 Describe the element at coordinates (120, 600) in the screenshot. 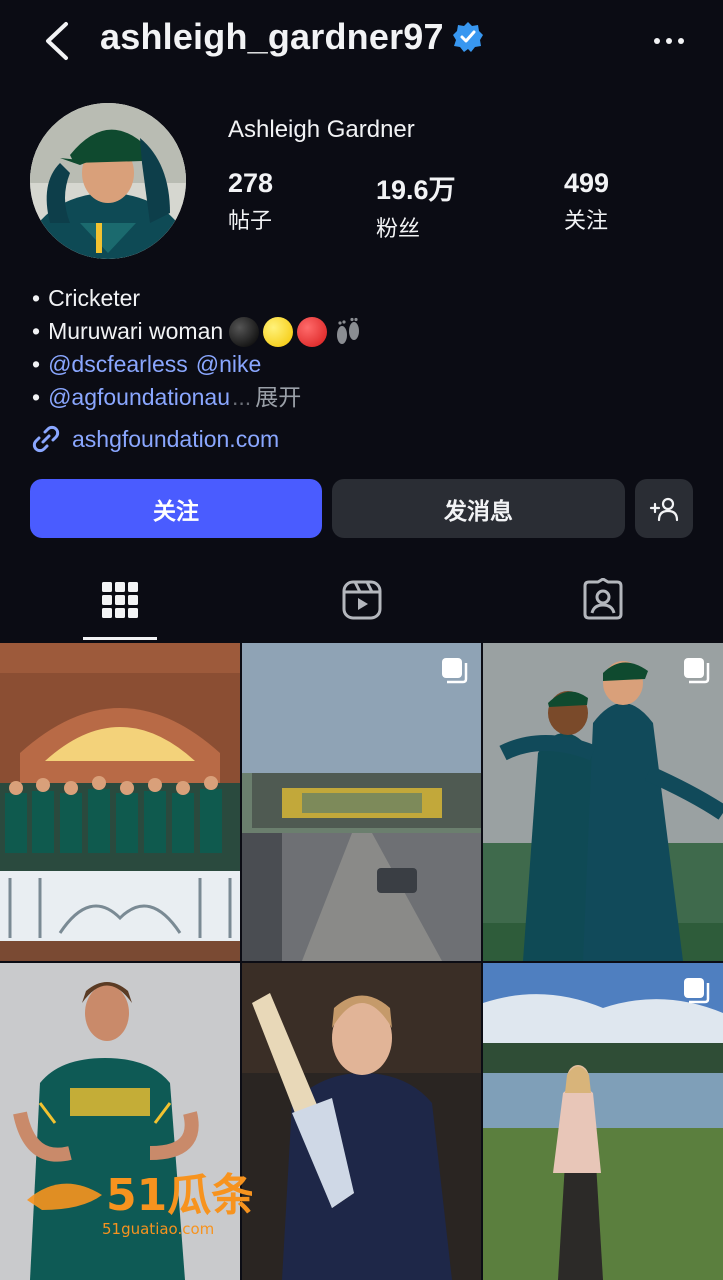

I see `grid-icon` at that location.